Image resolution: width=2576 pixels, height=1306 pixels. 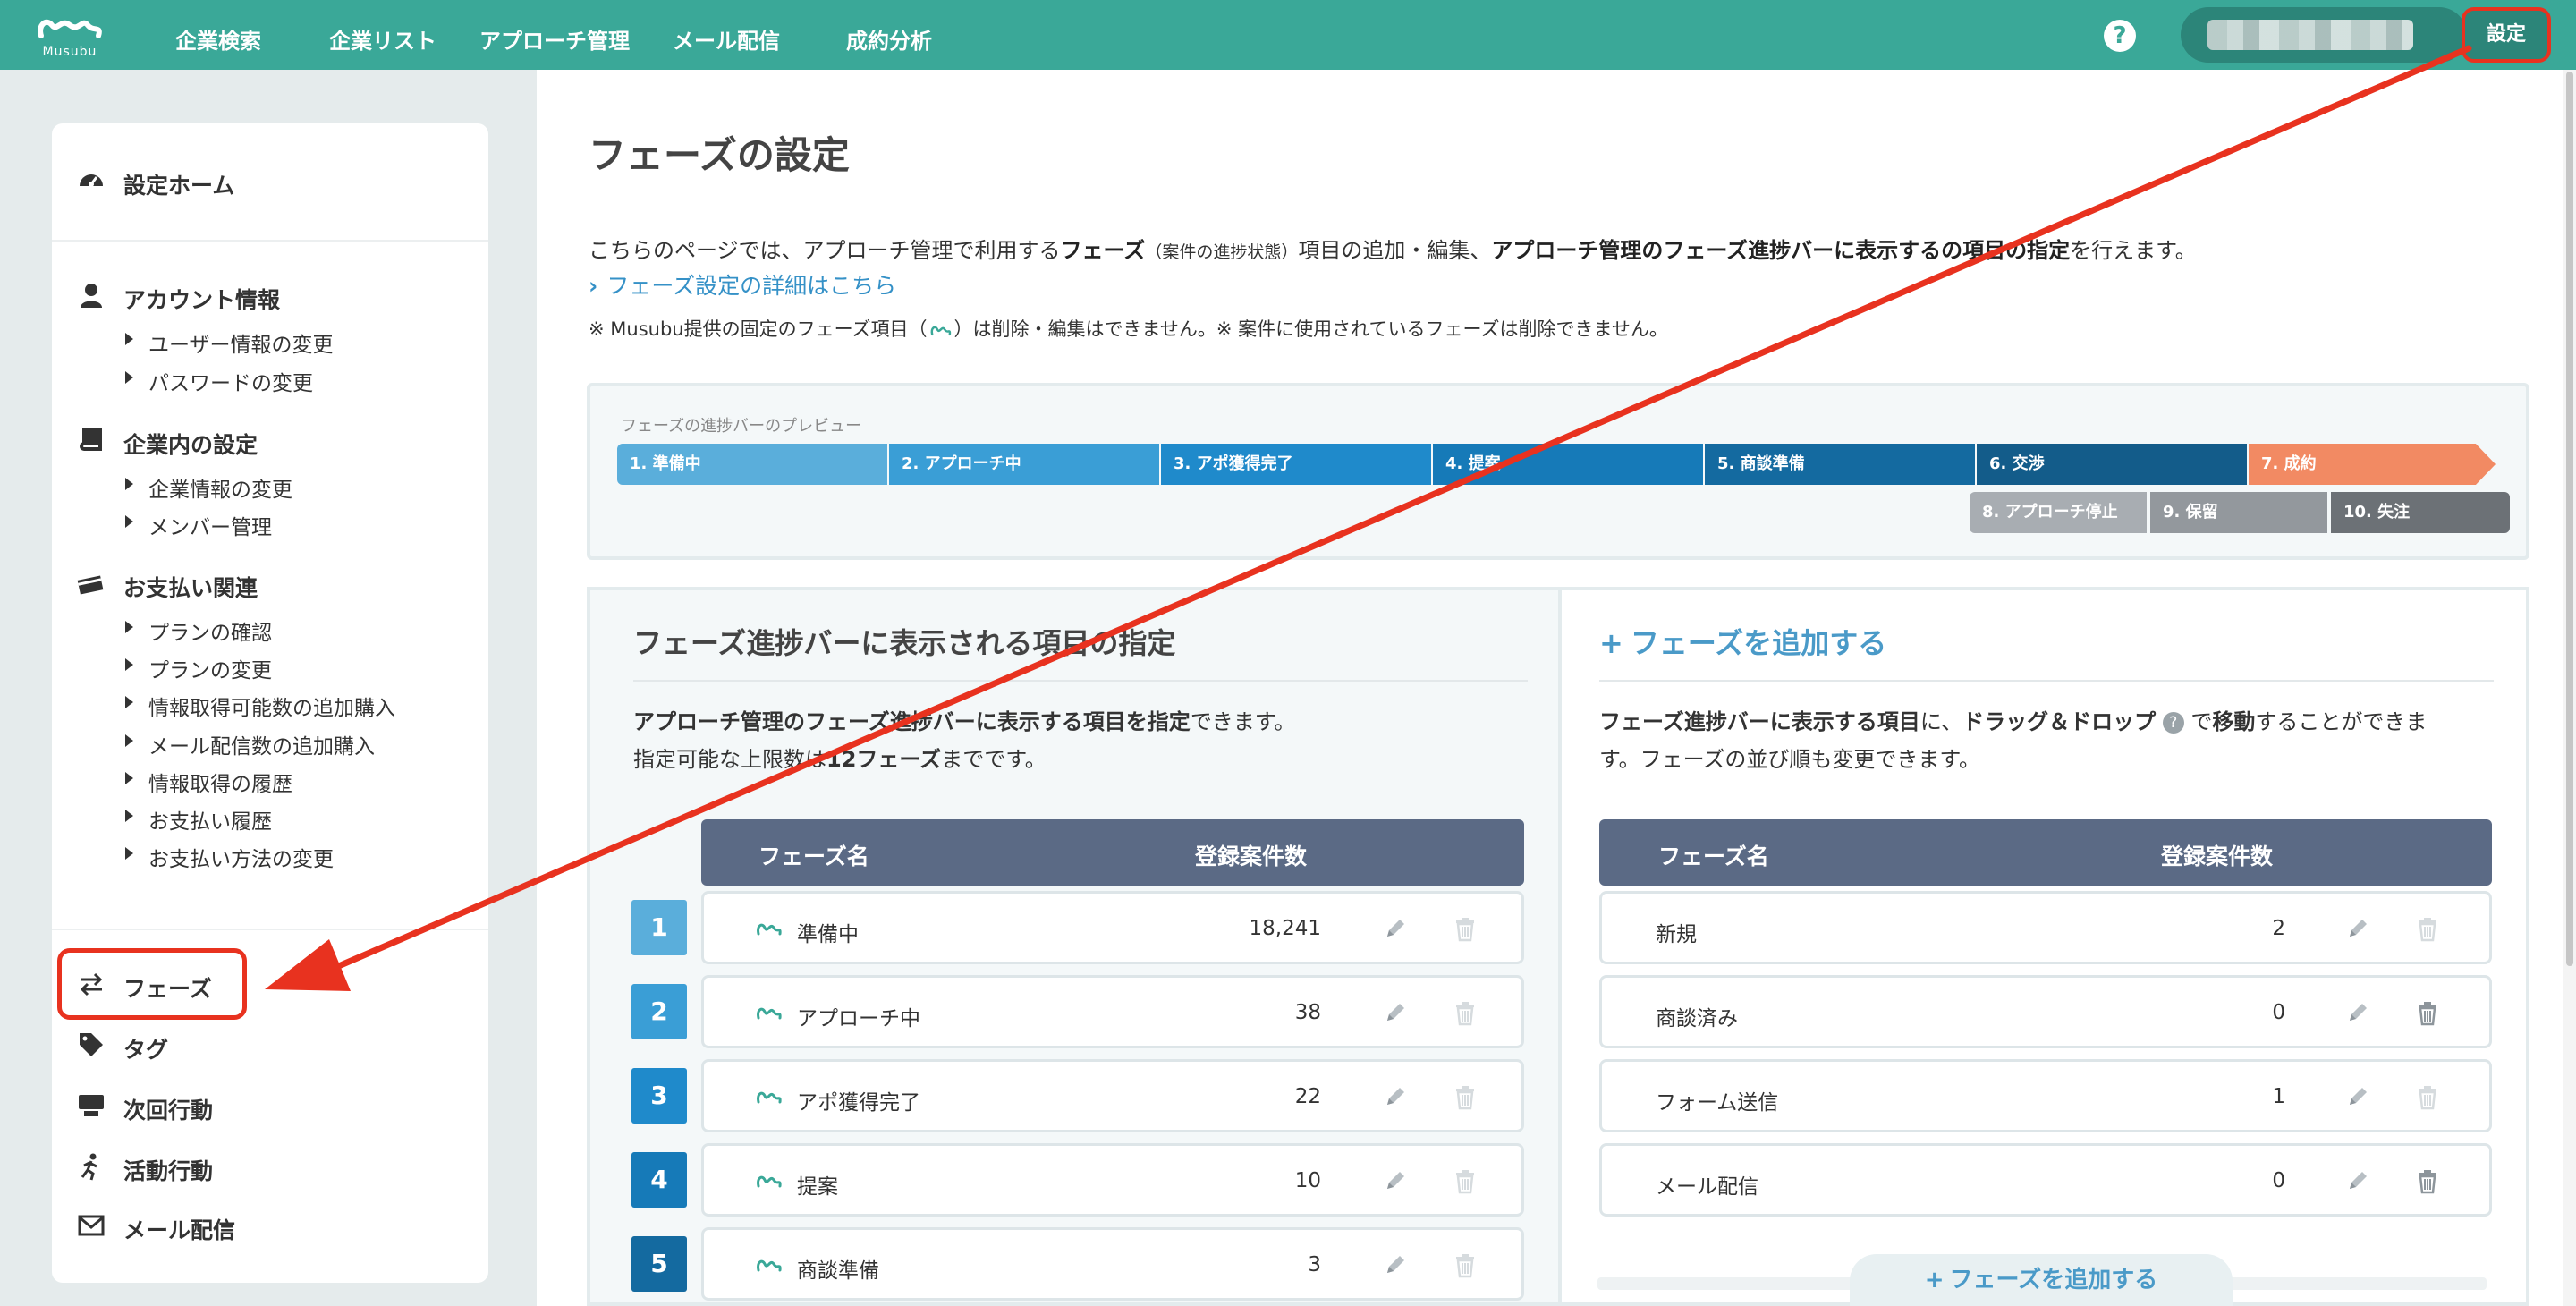 I want to click on text-part: フェーズ進捗バーに表示する項目, so click(x=1759, y=721).